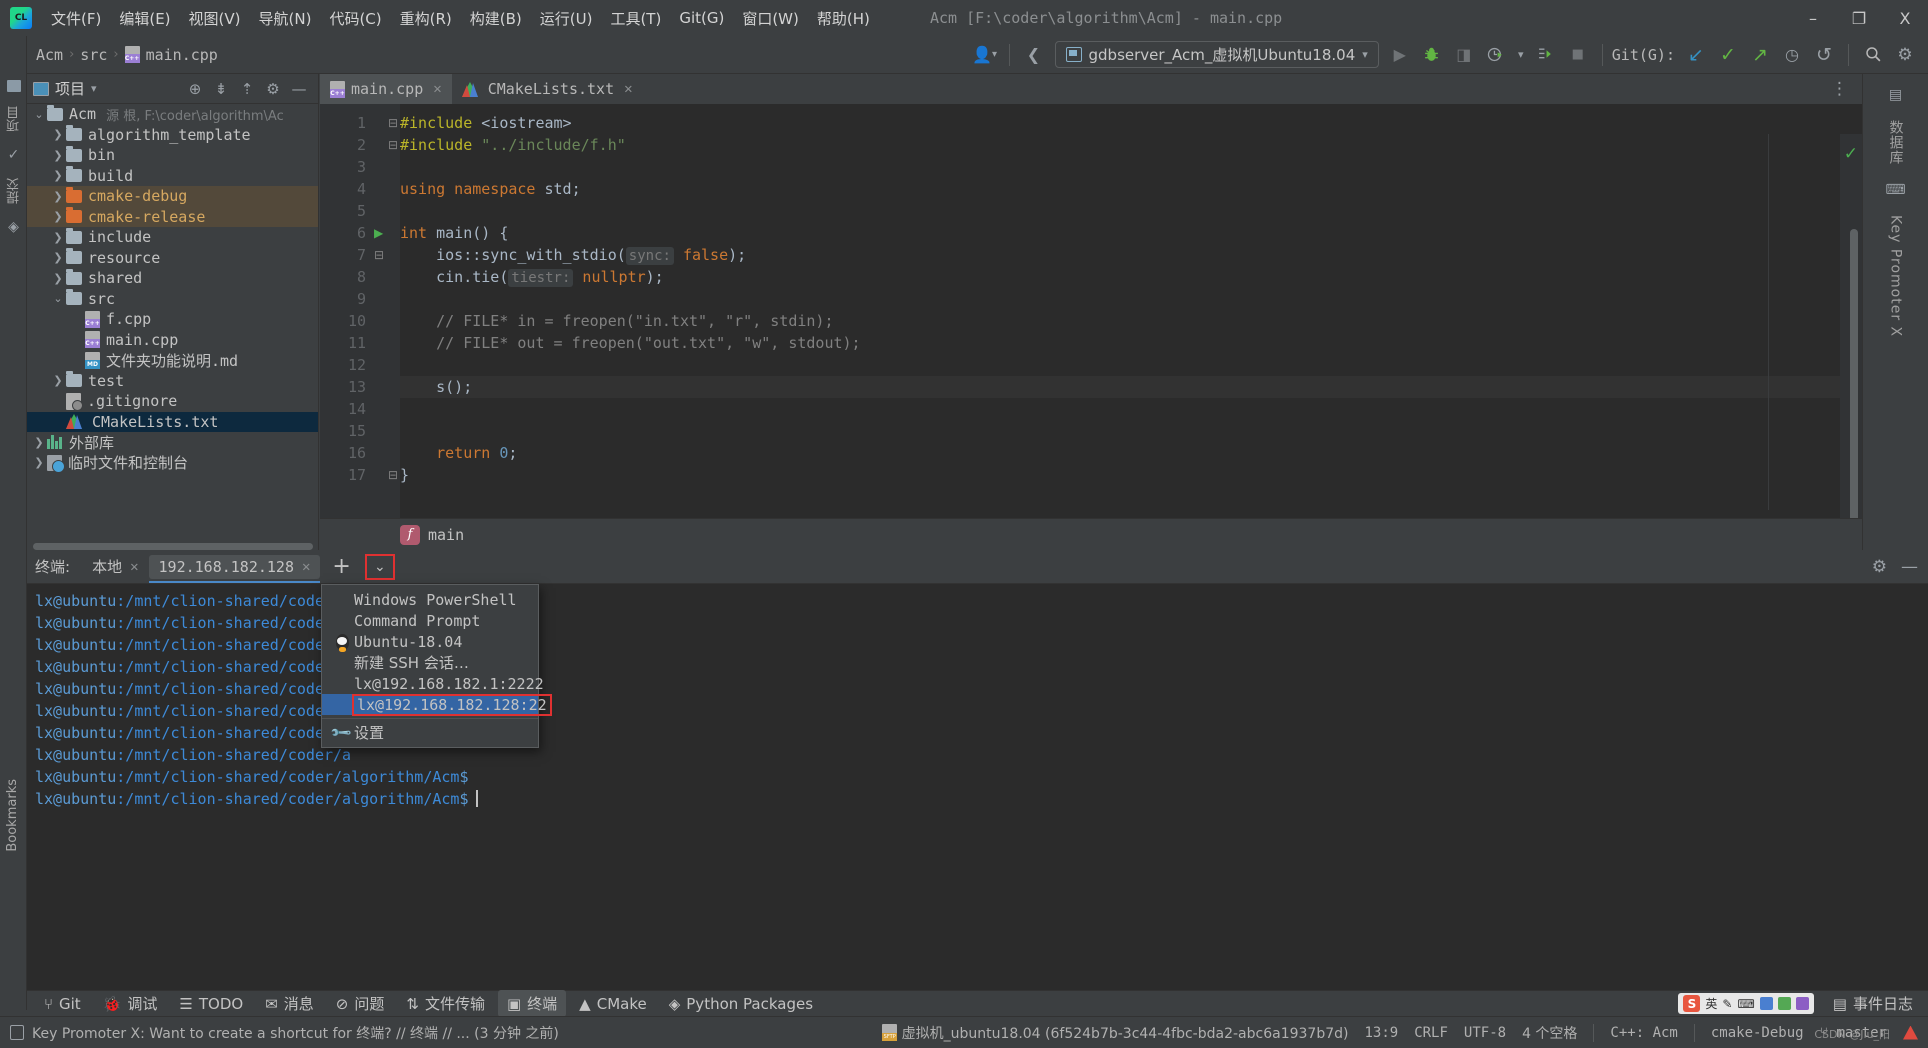  What do you see at coordinates (1839, 89) in the screenshot?
I see `editor-options-icon: ⋮` at bounding box center [1839, 89].